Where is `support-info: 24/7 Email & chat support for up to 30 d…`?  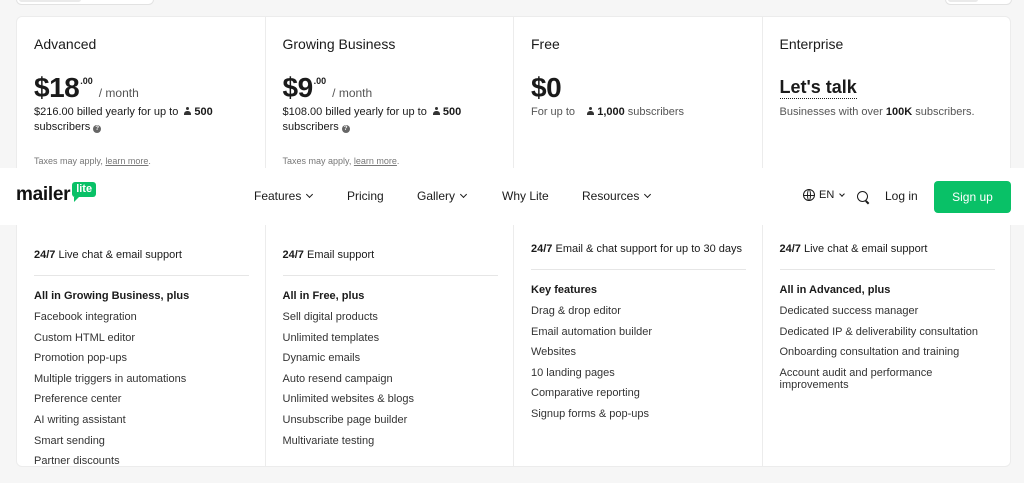 support-info: 24/7 Email & chat support for up to 30 d… is located at coordinates (636, 249).